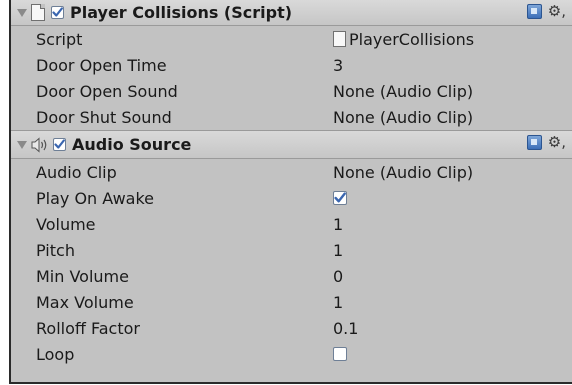 This screenshot has width=572, height=385. What do you see at coordinates (291, 276) in the screenshot?
I see `field-row-min-volume: Min Volume 0` at bounding box center [291, 276].